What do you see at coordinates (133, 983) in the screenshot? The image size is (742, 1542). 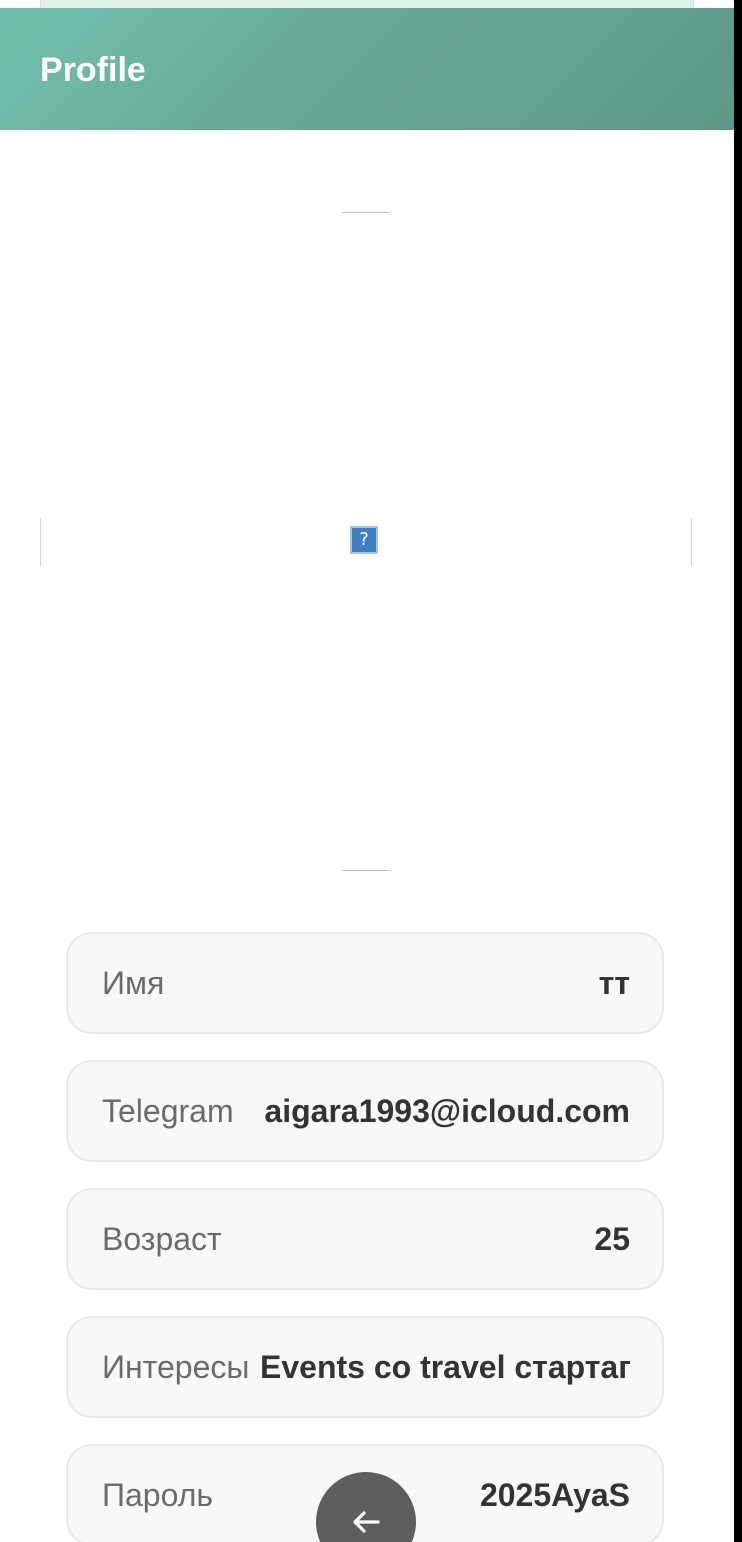 I see `field-label: Имя` at bounding box center [133, 983].